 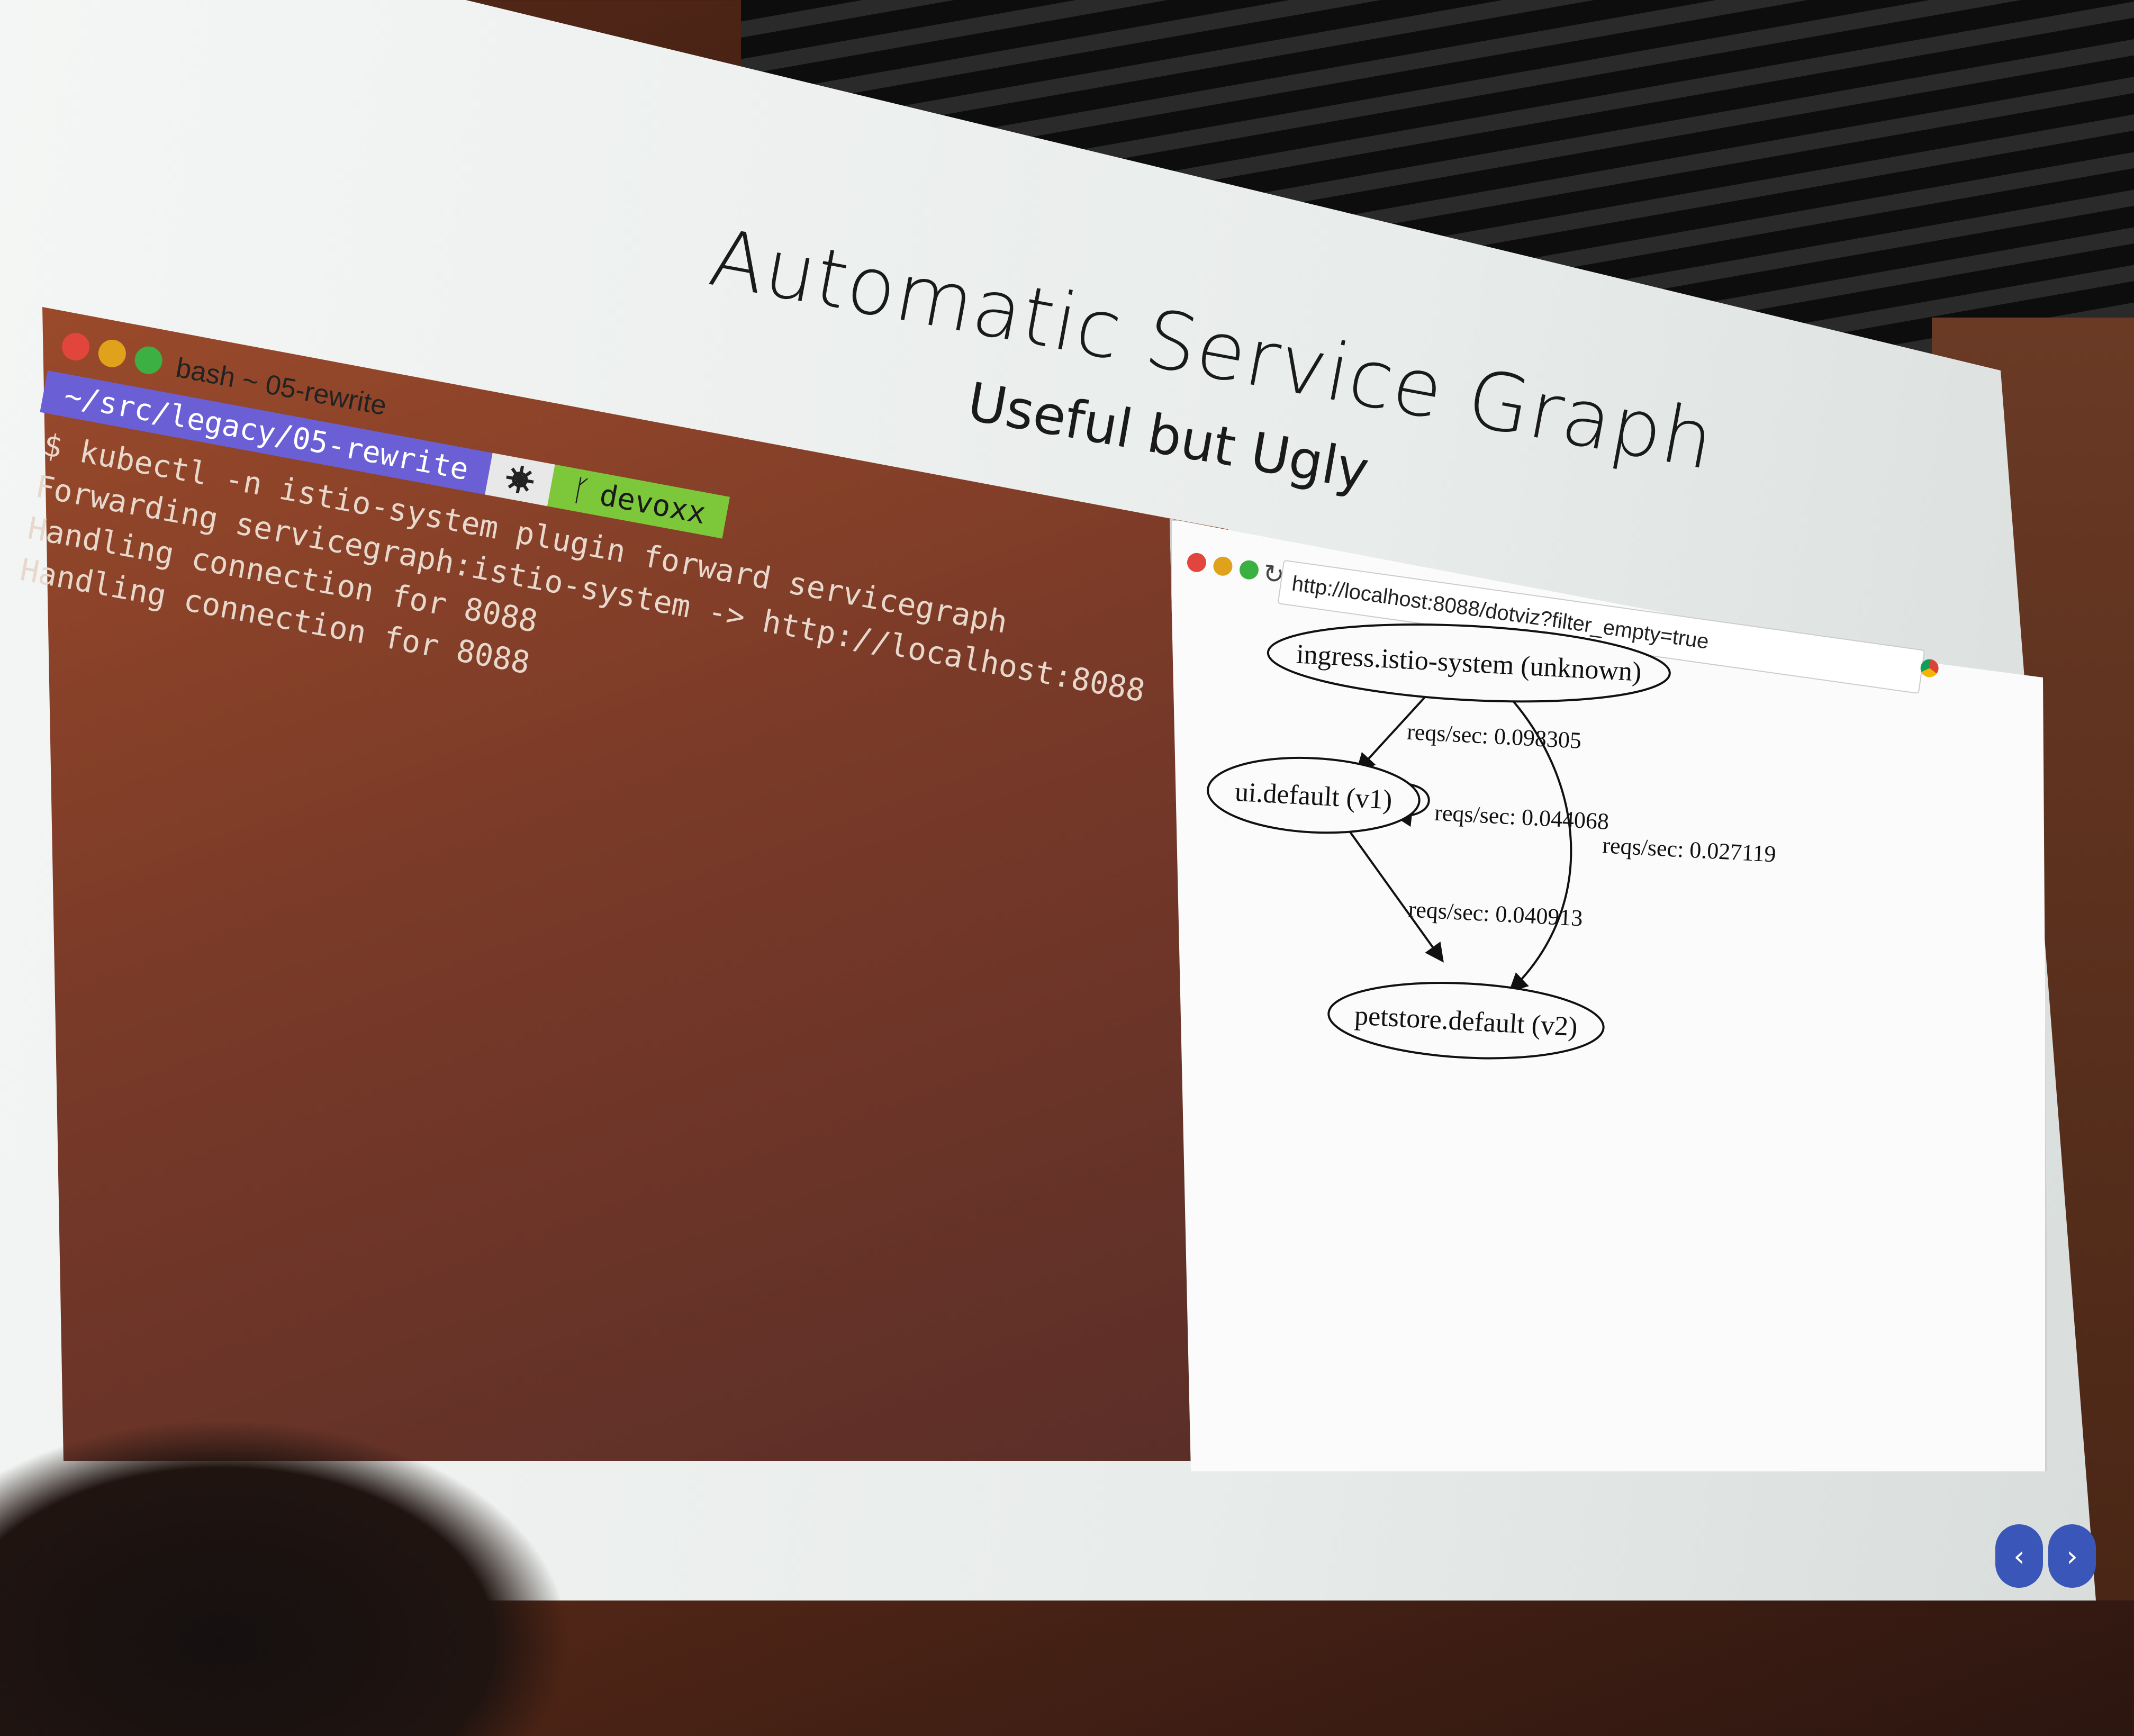 What do you see at coordinates (1689, 850) in the screenshot?
I see `edge-label: reqs/sec: 0.027119` at bounding box center [1689, 850].